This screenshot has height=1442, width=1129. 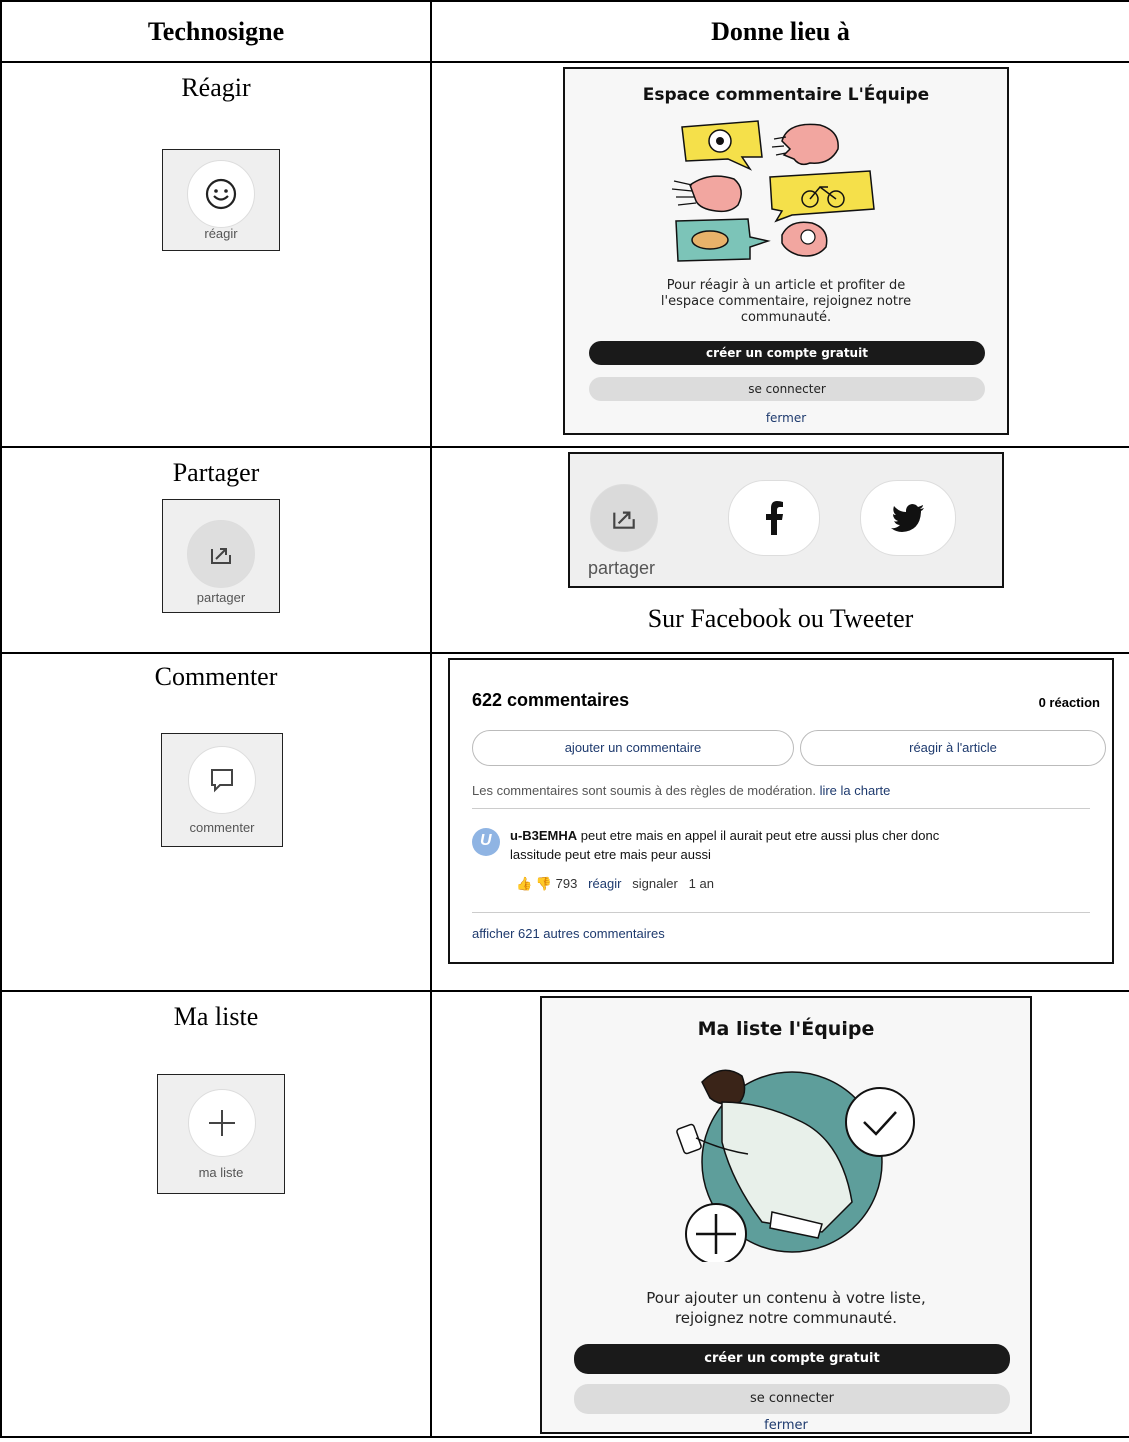 I want to click on commenter-tech-box: commenter, so click(x=222, y=790).